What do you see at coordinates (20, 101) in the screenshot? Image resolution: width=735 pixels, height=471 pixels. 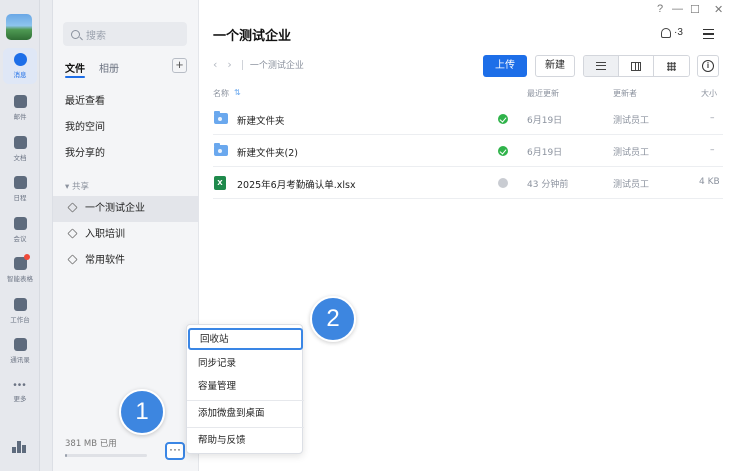 I see `mail-icon` at bounding box center [20, 101].